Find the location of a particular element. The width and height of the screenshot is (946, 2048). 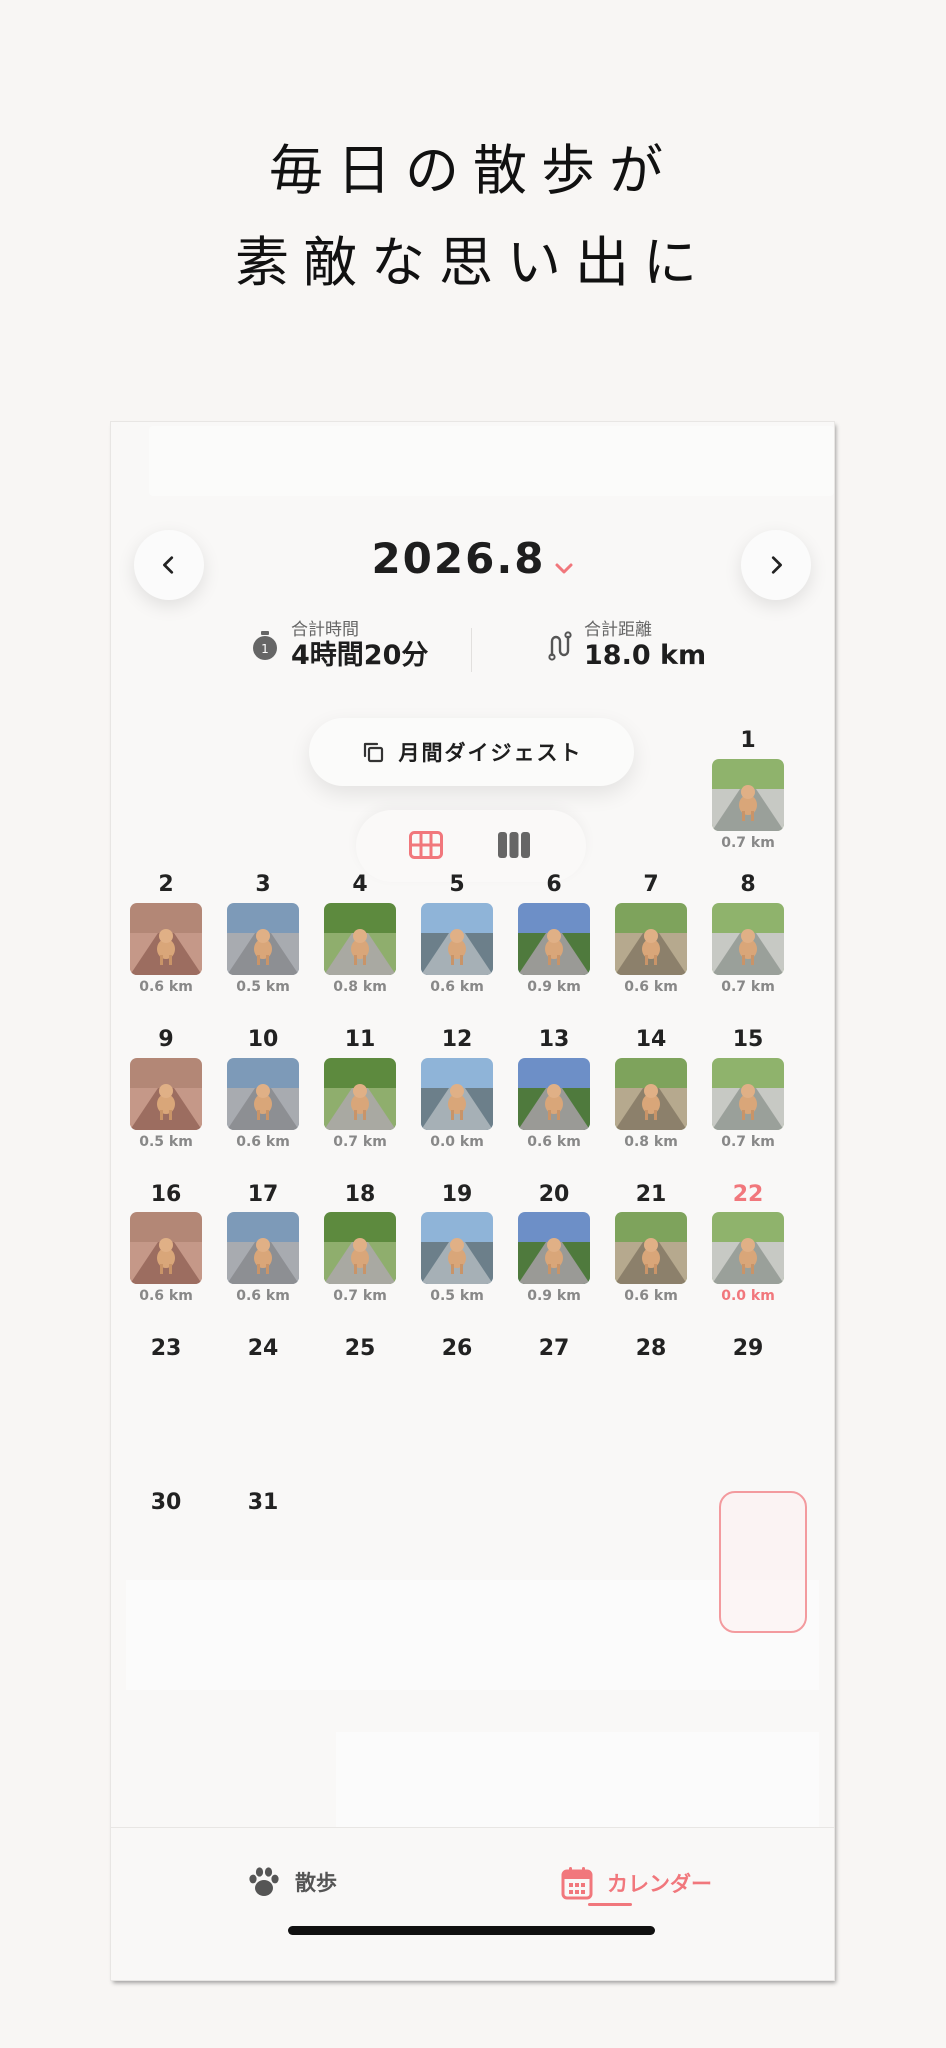

day-number: 1 is located at coordinates (748, 740).